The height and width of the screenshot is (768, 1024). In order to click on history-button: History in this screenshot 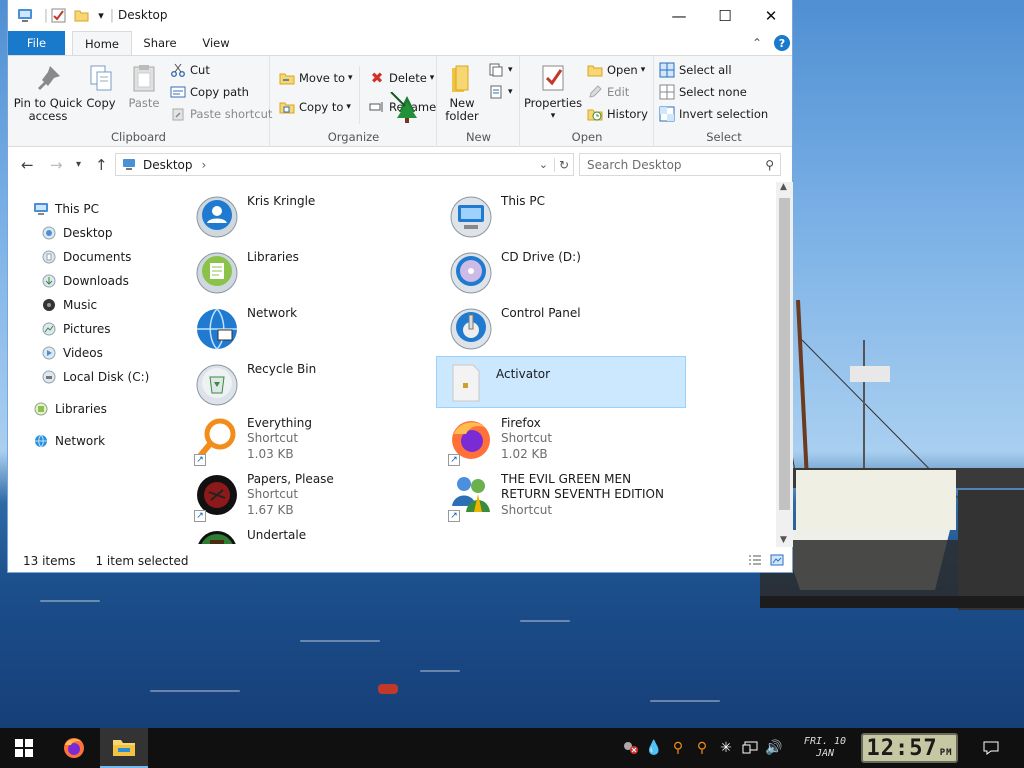, I will do `click(617, 114)`.